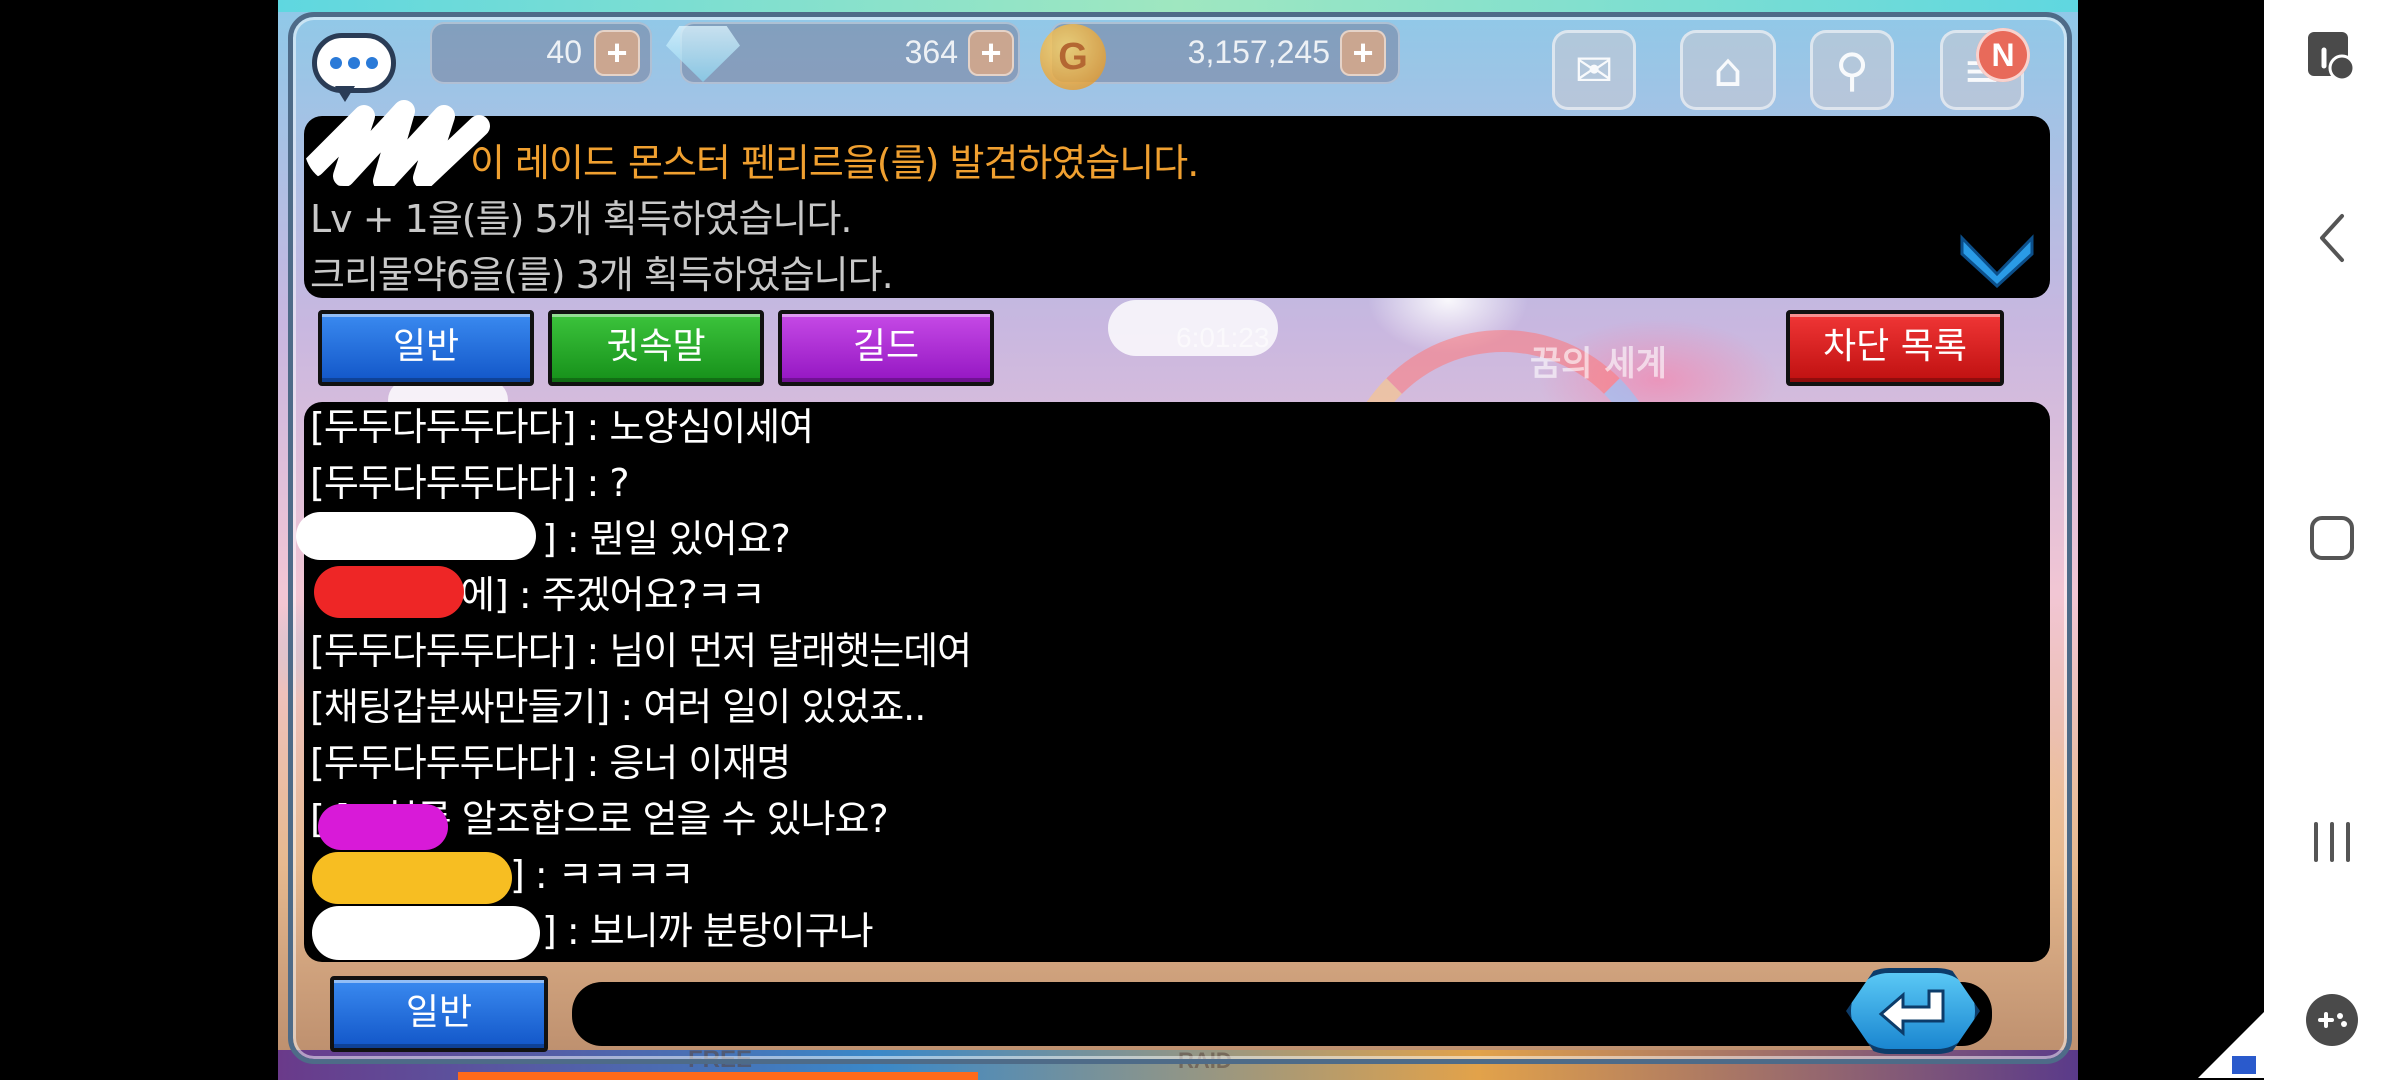  What do you see at coordinates (470, 483) in the screenshot?
I see `chat-message: [두두다두두다다] : ?` at bounding box center [470, 483].